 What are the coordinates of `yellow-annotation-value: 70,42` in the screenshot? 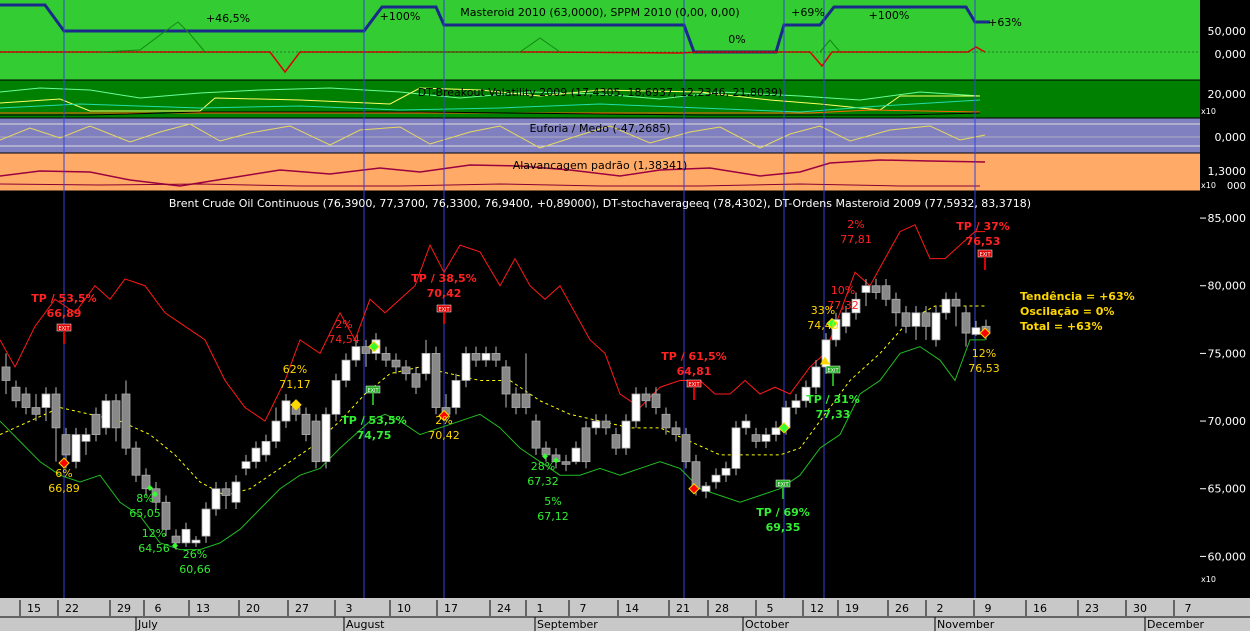 It's located at (444, 435).